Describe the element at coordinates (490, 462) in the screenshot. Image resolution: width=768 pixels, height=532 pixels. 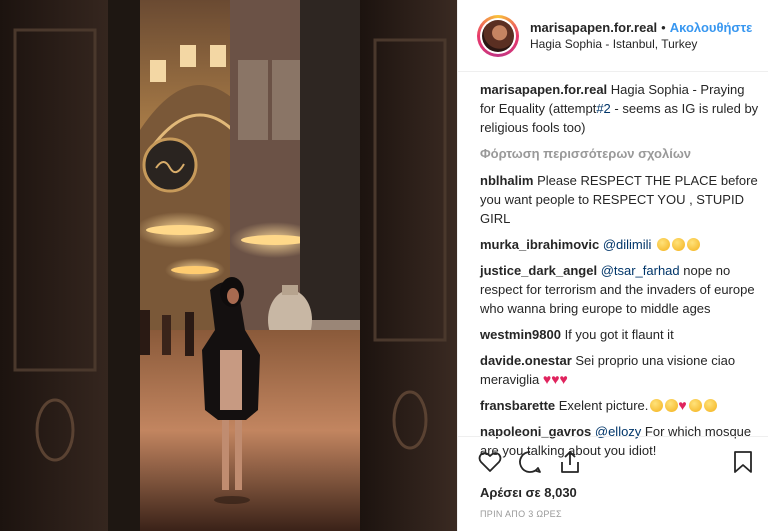
I see `heart-icon` at that location.